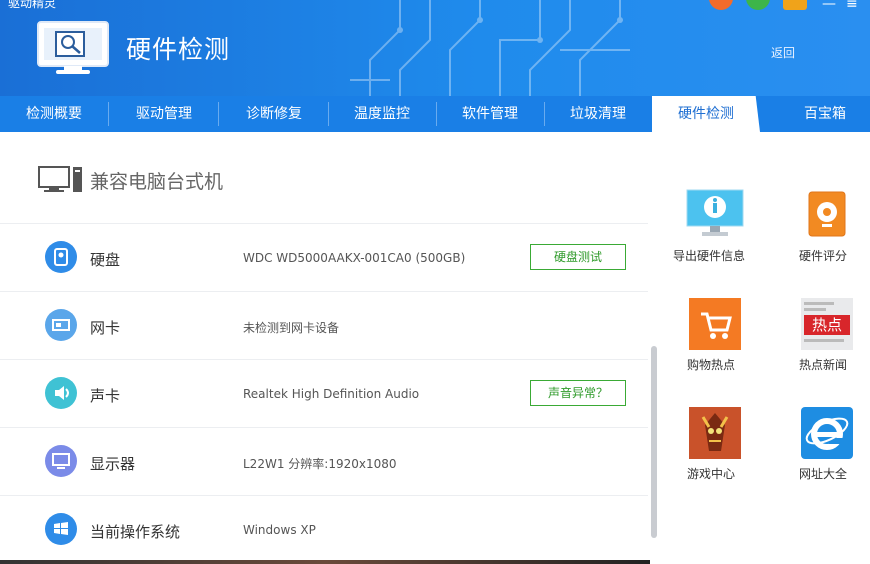 The width and height of the screenshot is (870, 564). I want to click on device-label-nic: 网卡, so click(105, 328).